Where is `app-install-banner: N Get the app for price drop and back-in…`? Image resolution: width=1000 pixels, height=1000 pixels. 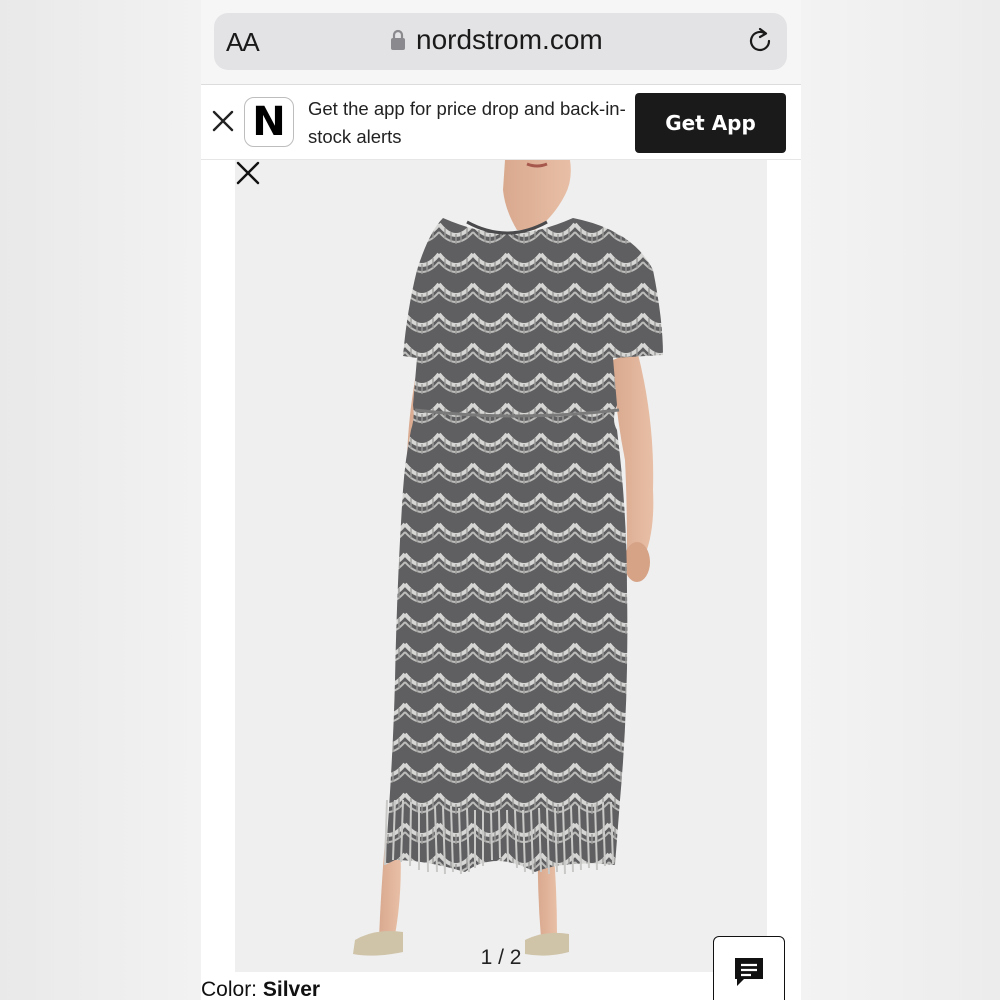
app-install-banner: N Get the app for price drop and back-in… is located at coordinates (501, 122).